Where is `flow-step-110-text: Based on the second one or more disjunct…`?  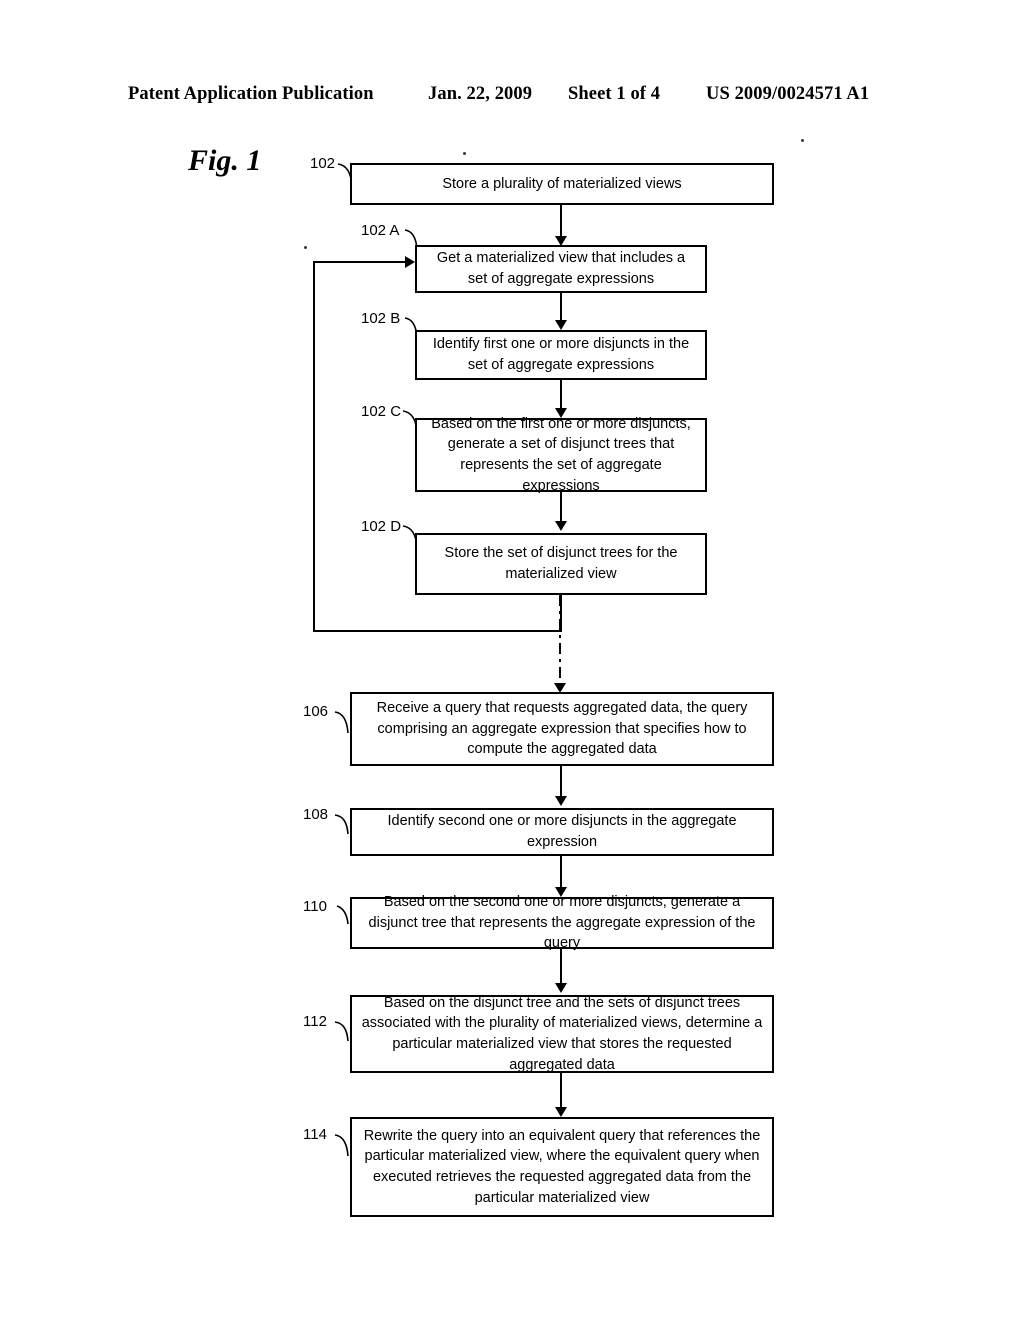 flow-step-110-text: Based on the second one or more disjunct… is located at coordinates (562, 923).